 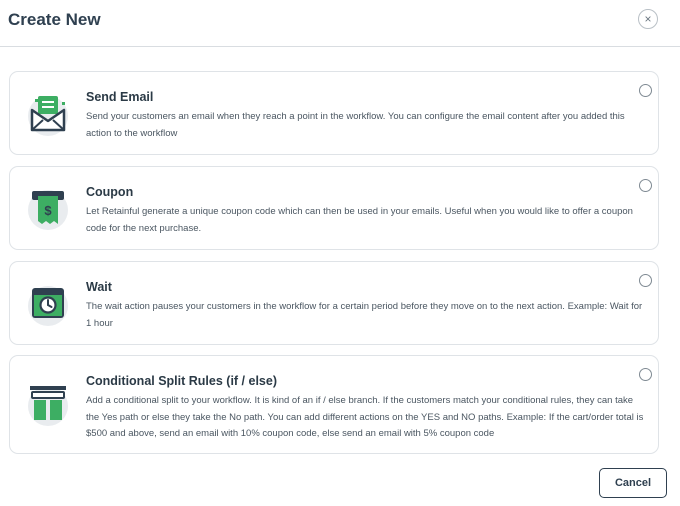 What do you see at coordinates (120, 97) in the screenshot?
I see `option-title: Send Email` at bounding box center [120, 97].